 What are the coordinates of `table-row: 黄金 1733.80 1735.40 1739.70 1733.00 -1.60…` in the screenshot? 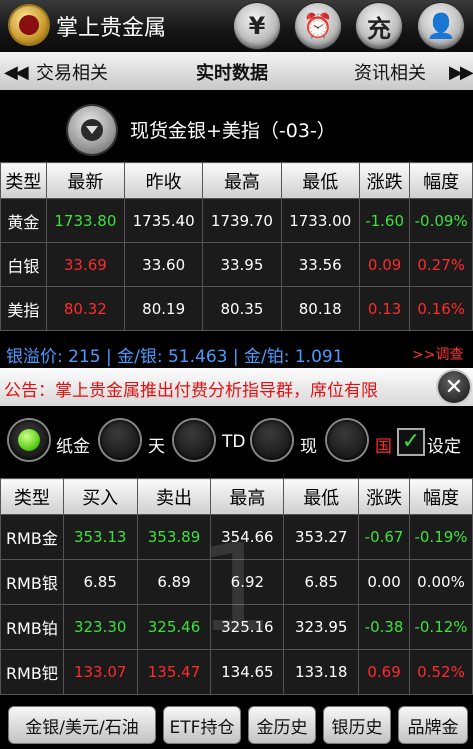 It's located at (236, 220).